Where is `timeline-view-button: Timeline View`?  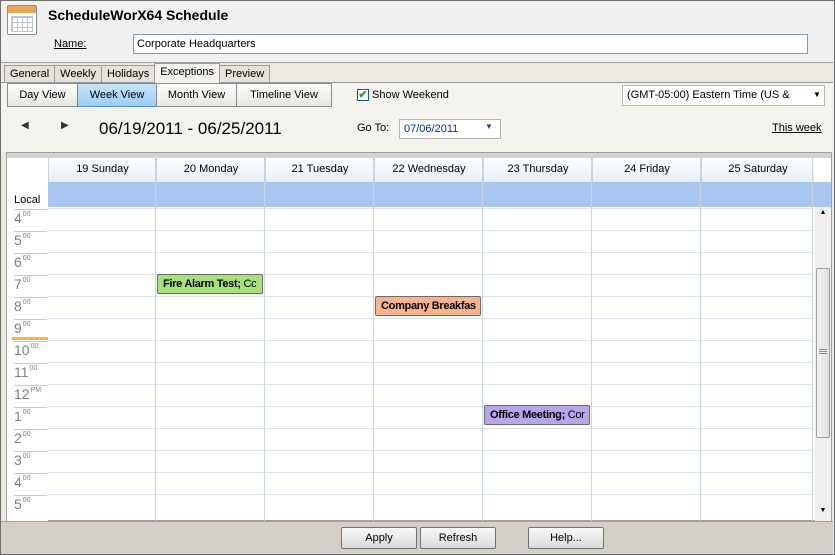 timeline-view-button: Timeline View is located at coordinates (284, 95).